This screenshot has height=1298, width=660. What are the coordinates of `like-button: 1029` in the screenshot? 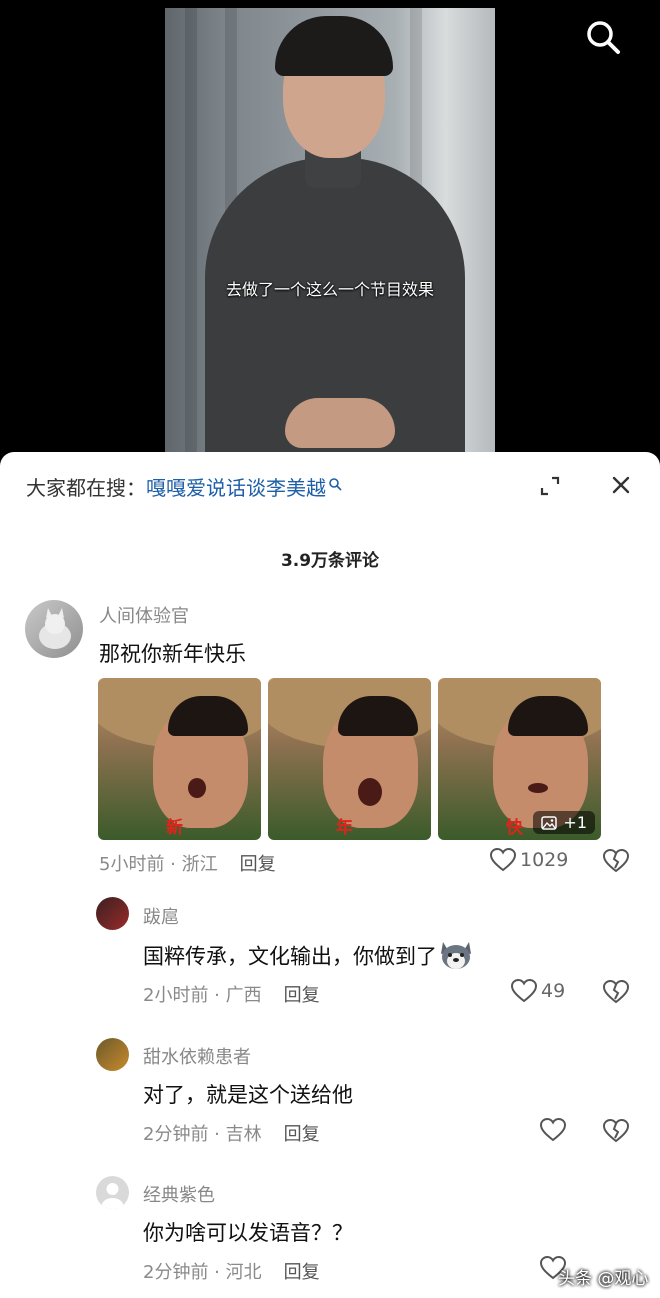 It's located at (529, 860).